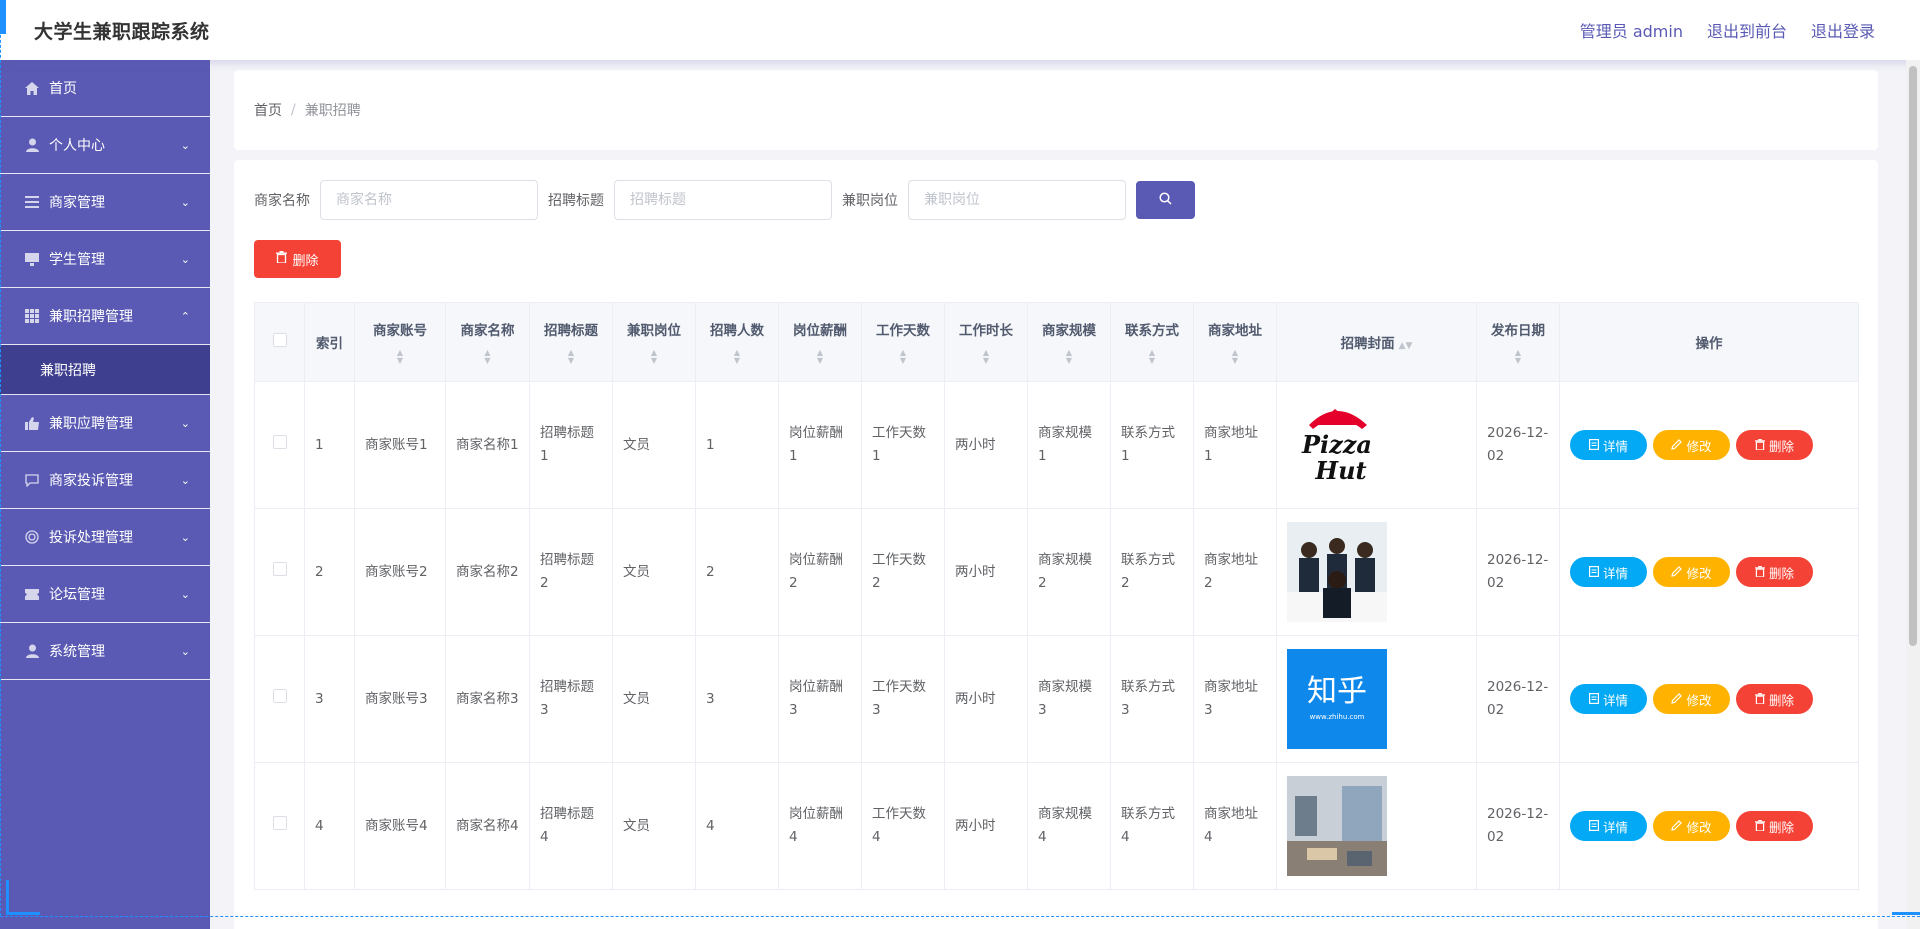 This screenshot has width=1920, height=929. What do you see at coordinates (1152, 826) in the screenshot?
I see `table-cell-contact: 联系方式4` at bounding box center [1152, 826].